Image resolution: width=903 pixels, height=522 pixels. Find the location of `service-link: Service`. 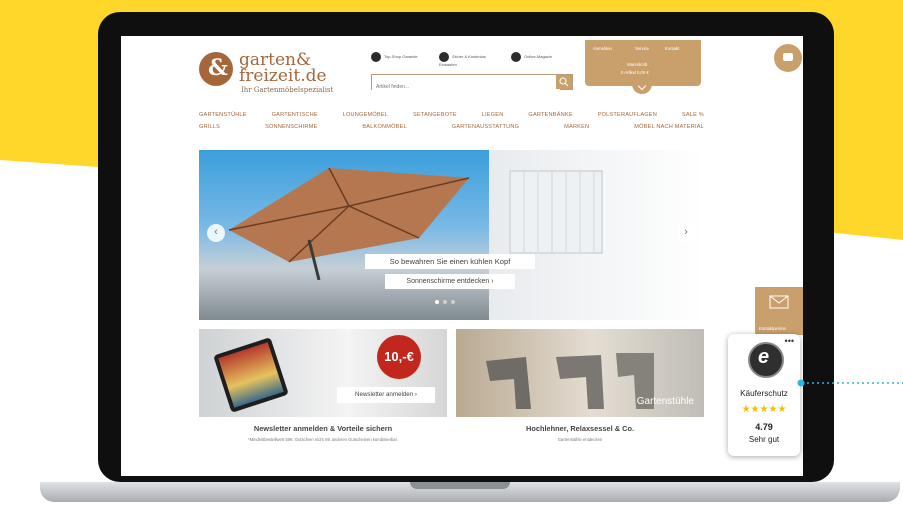

service-link: Service is located at coordinates (642, 48).